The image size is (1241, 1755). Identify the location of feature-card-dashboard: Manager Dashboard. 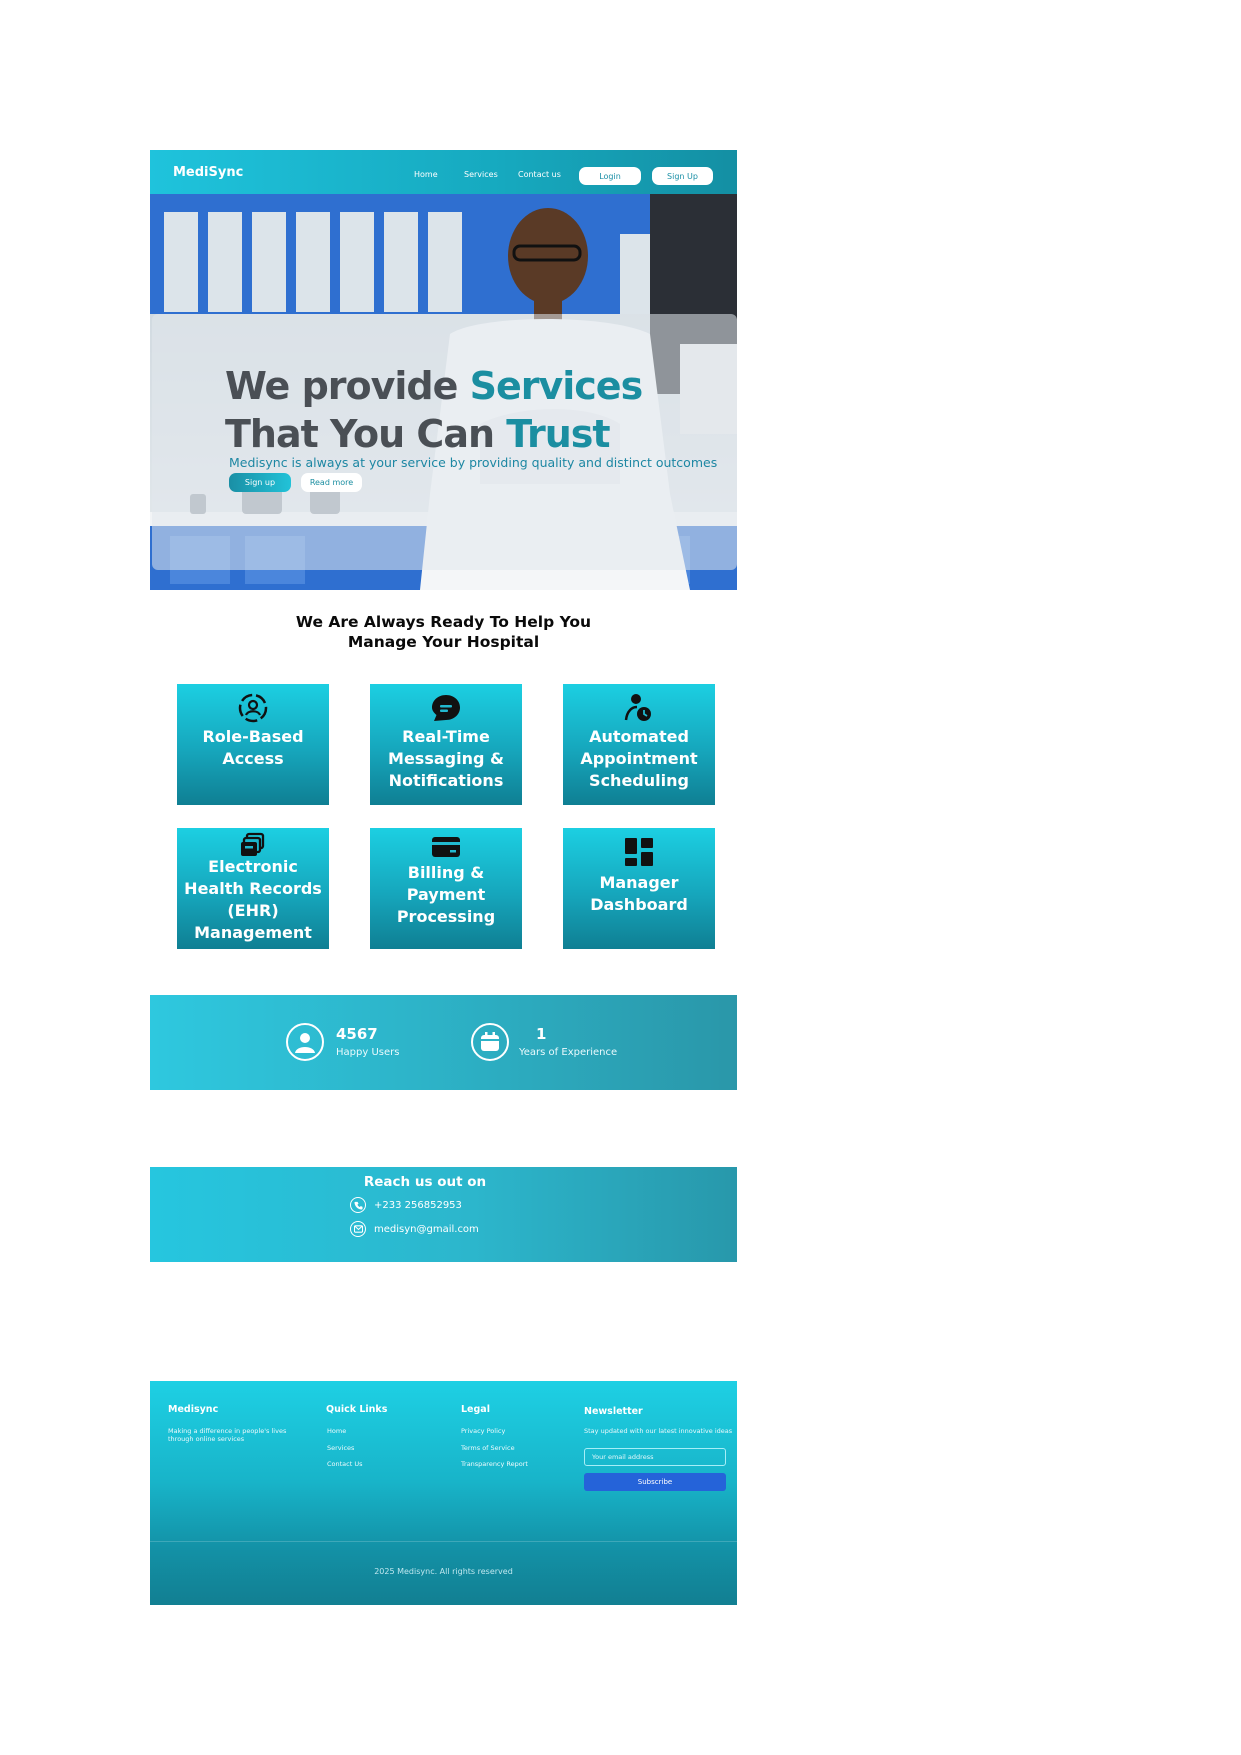
(639, 888).